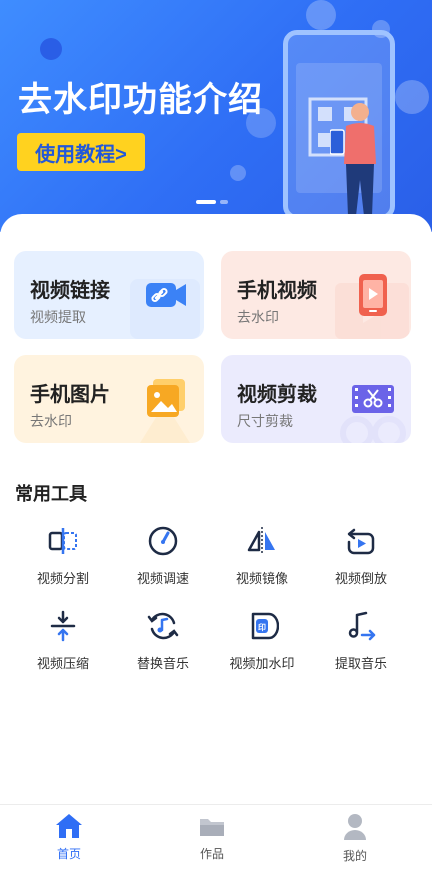 This screenshot has width=432, height=887. Describe the element at coordinates (360, 664) in the screenshot. I see `tool-label: 提取音乐` at that location.